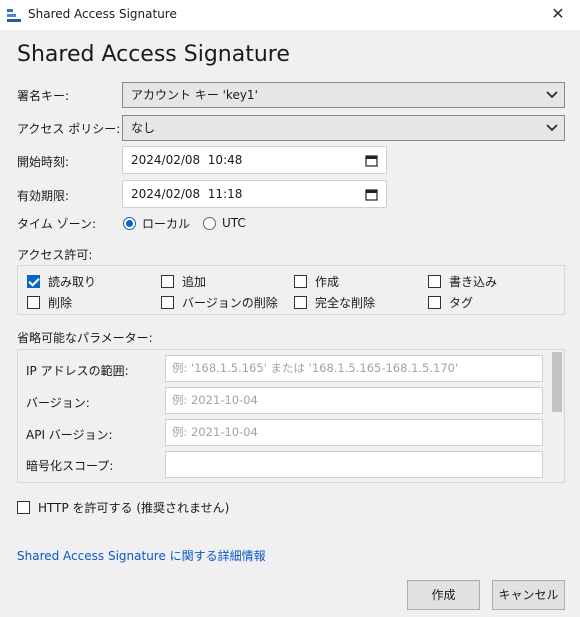 The width and height of the screenshot is (580, 617). Describe the element at coordinates (187, 160) in the screenshot. I see `start-time-value: 2024/02/08 10:48` at that location.